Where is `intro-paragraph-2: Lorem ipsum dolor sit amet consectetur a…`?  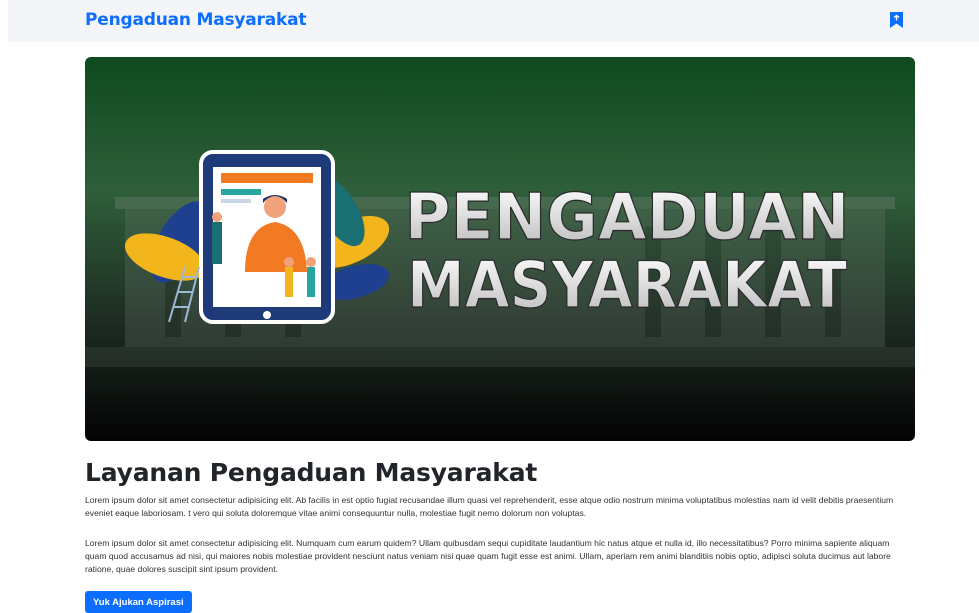 intro-paragraph-2: Lorem ipsum dolor sit amet consectetur a… is located at coordinates (488, 556).